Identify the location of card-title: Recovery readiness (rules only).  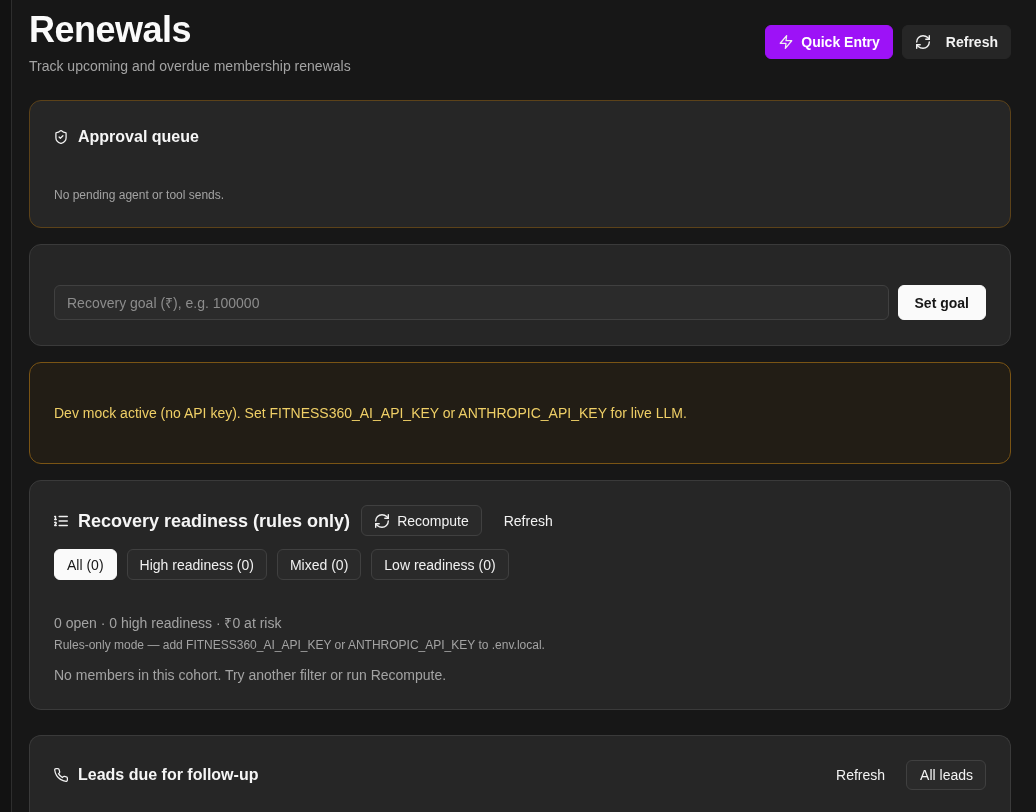
(214, 521).